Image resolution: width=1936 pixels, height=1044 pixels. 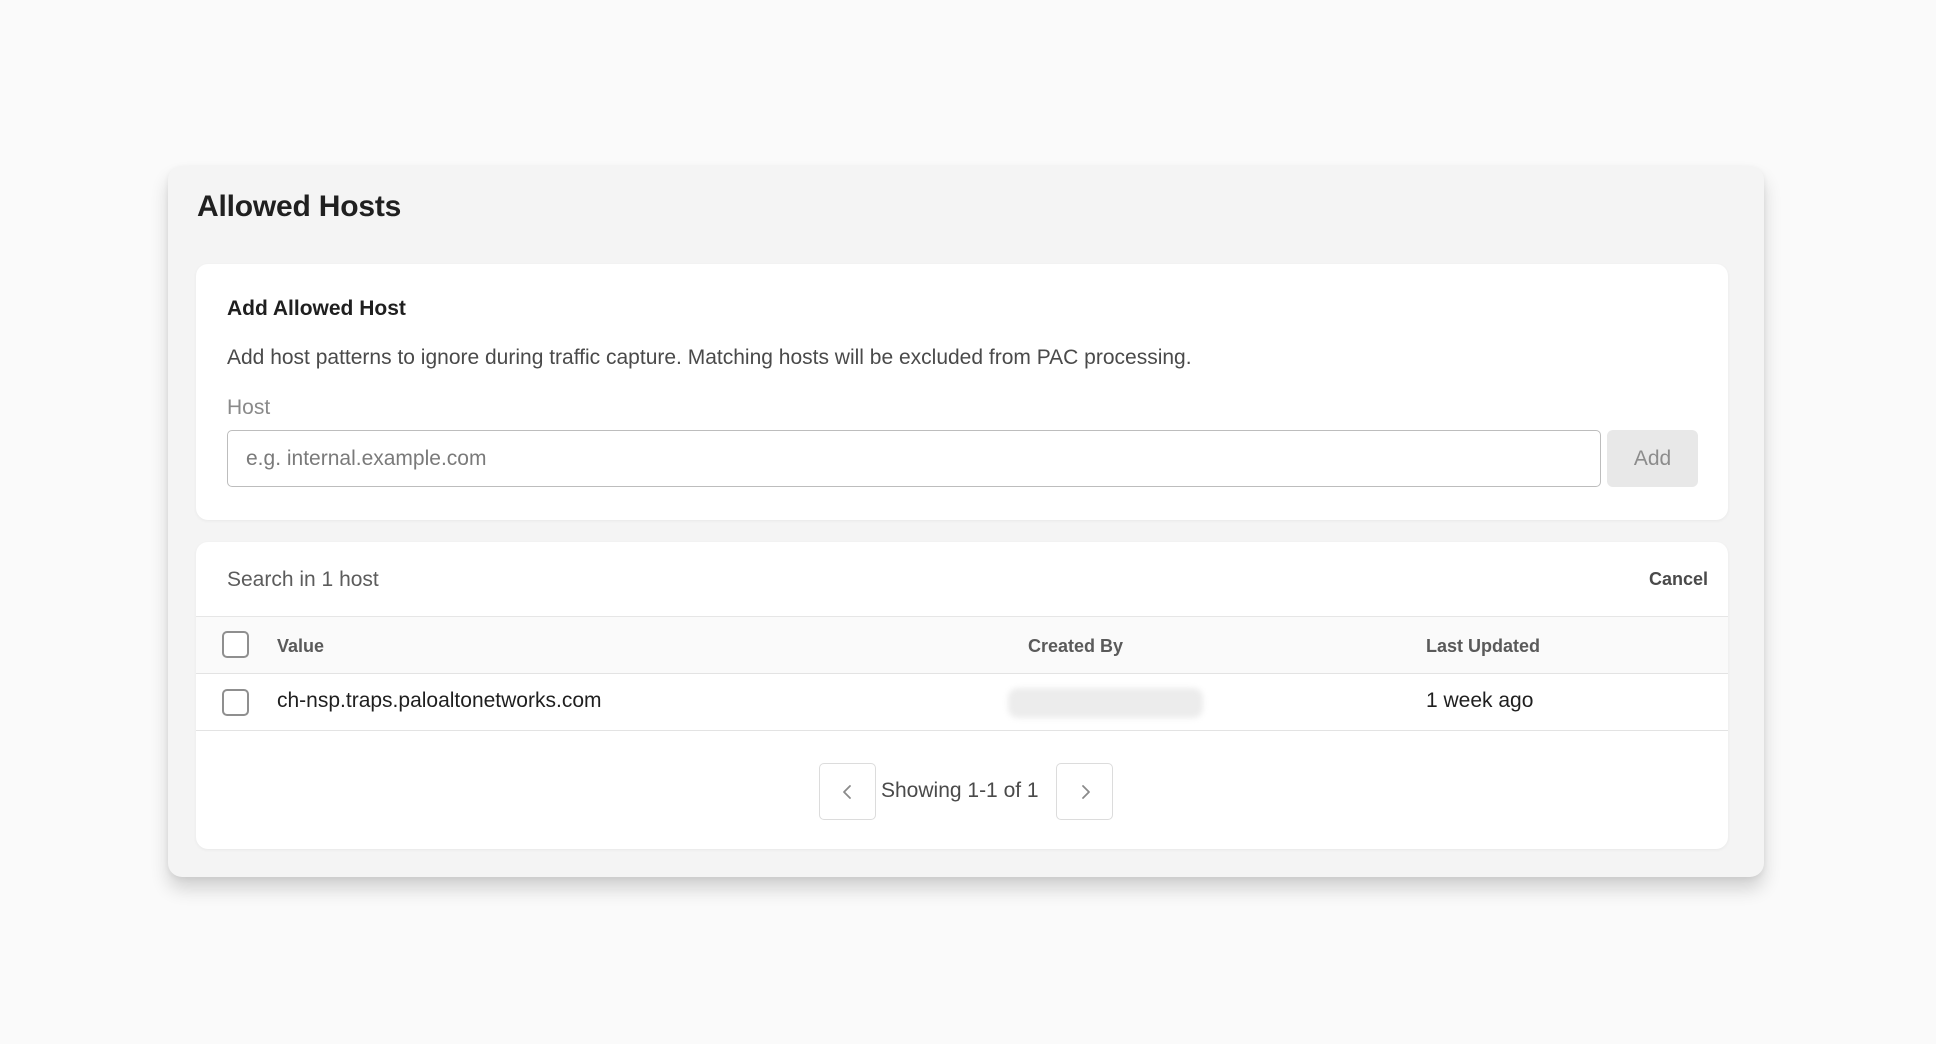 I want to click on column-header-last-updated: Last Updated, so click(x=1483, y=646).